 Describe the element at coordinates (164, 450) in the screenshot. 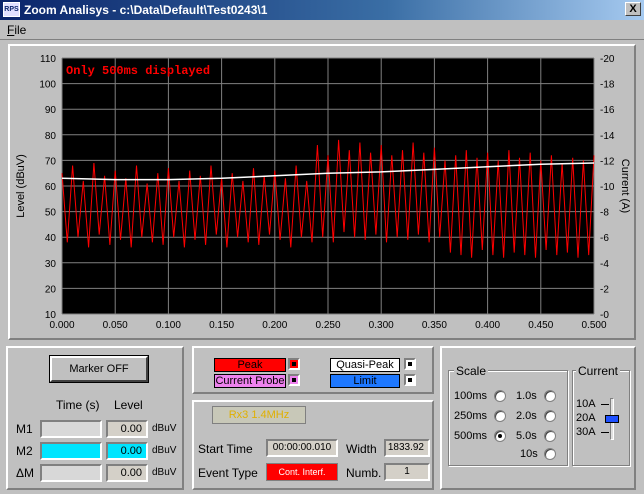

I see `m2-unit: dBuV` at that location.